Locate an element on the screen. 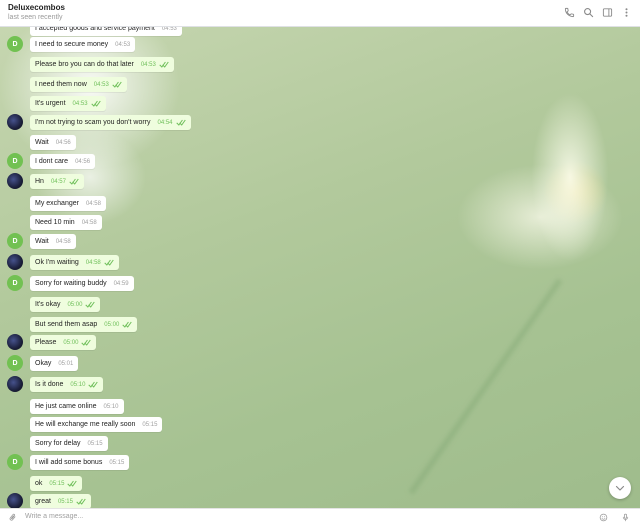 This screenshot has width=640, height=524. message-bubble: Need 10 min 04:58 is located at coordinates (66, 222).